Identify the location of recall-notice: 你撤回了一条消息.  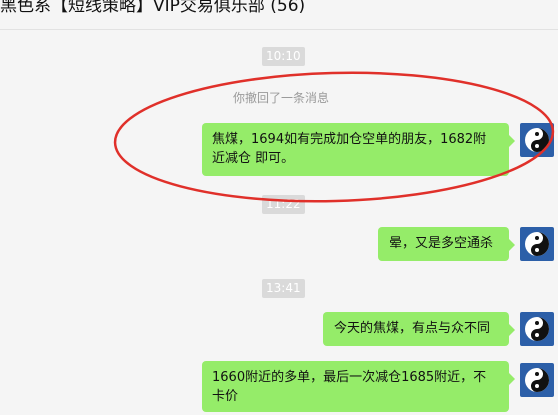
(281, 98).